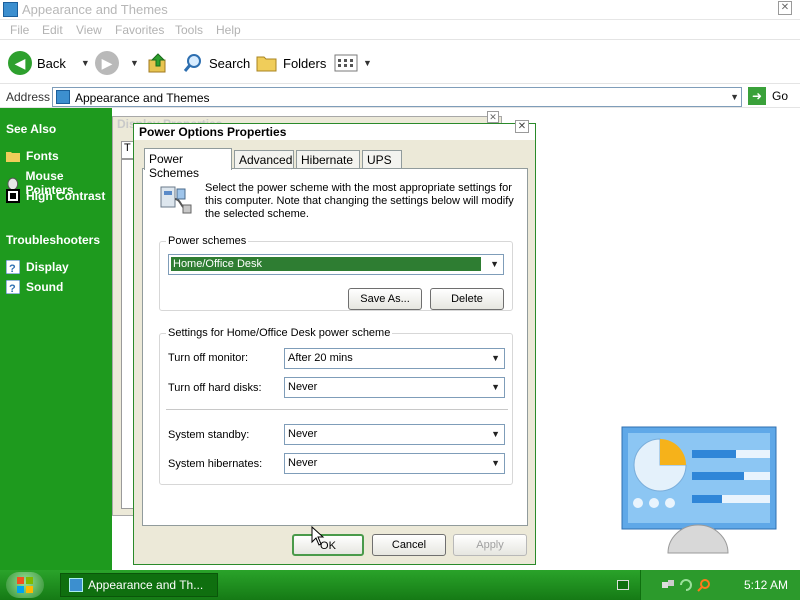  What do you see at coordinates (66, 196) in the screenshot?
I see `see-also-label: High Contrast` at bounding box center [66, 196].